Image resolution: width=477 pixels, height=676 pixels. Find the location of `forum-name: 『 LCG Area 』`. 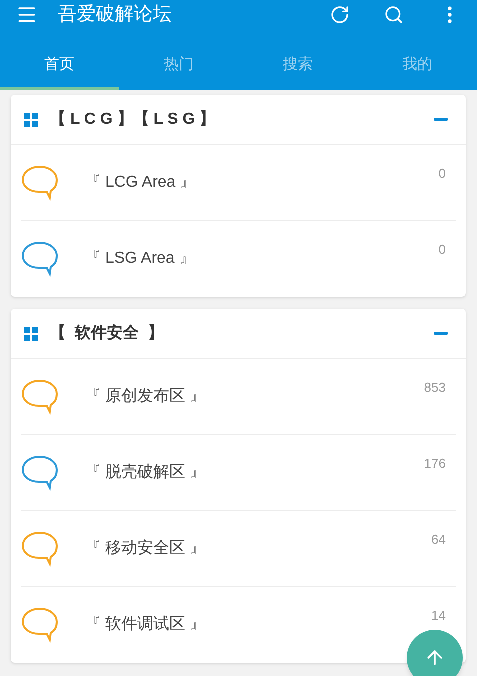

forum-name: 『 LCG Area 』 is located at coordinates (140, 182).